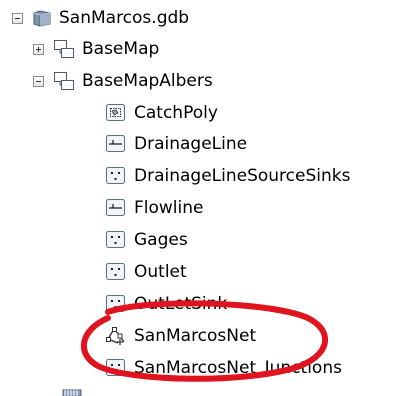 Image resolution: width=401 pixels, height=396 pixels. Describe the element at coordinates (161, 240) in the screenshot. I see `tree-node-label: Gages` at that location.